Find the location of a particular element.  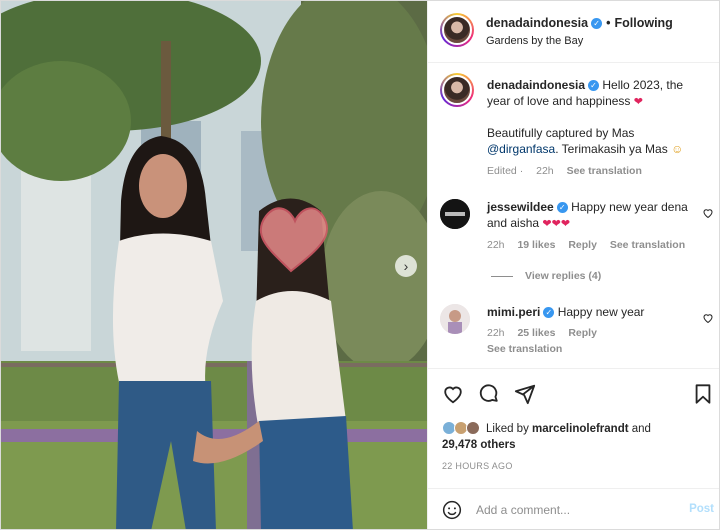

heart-icon is located at coordinates (453, 394).